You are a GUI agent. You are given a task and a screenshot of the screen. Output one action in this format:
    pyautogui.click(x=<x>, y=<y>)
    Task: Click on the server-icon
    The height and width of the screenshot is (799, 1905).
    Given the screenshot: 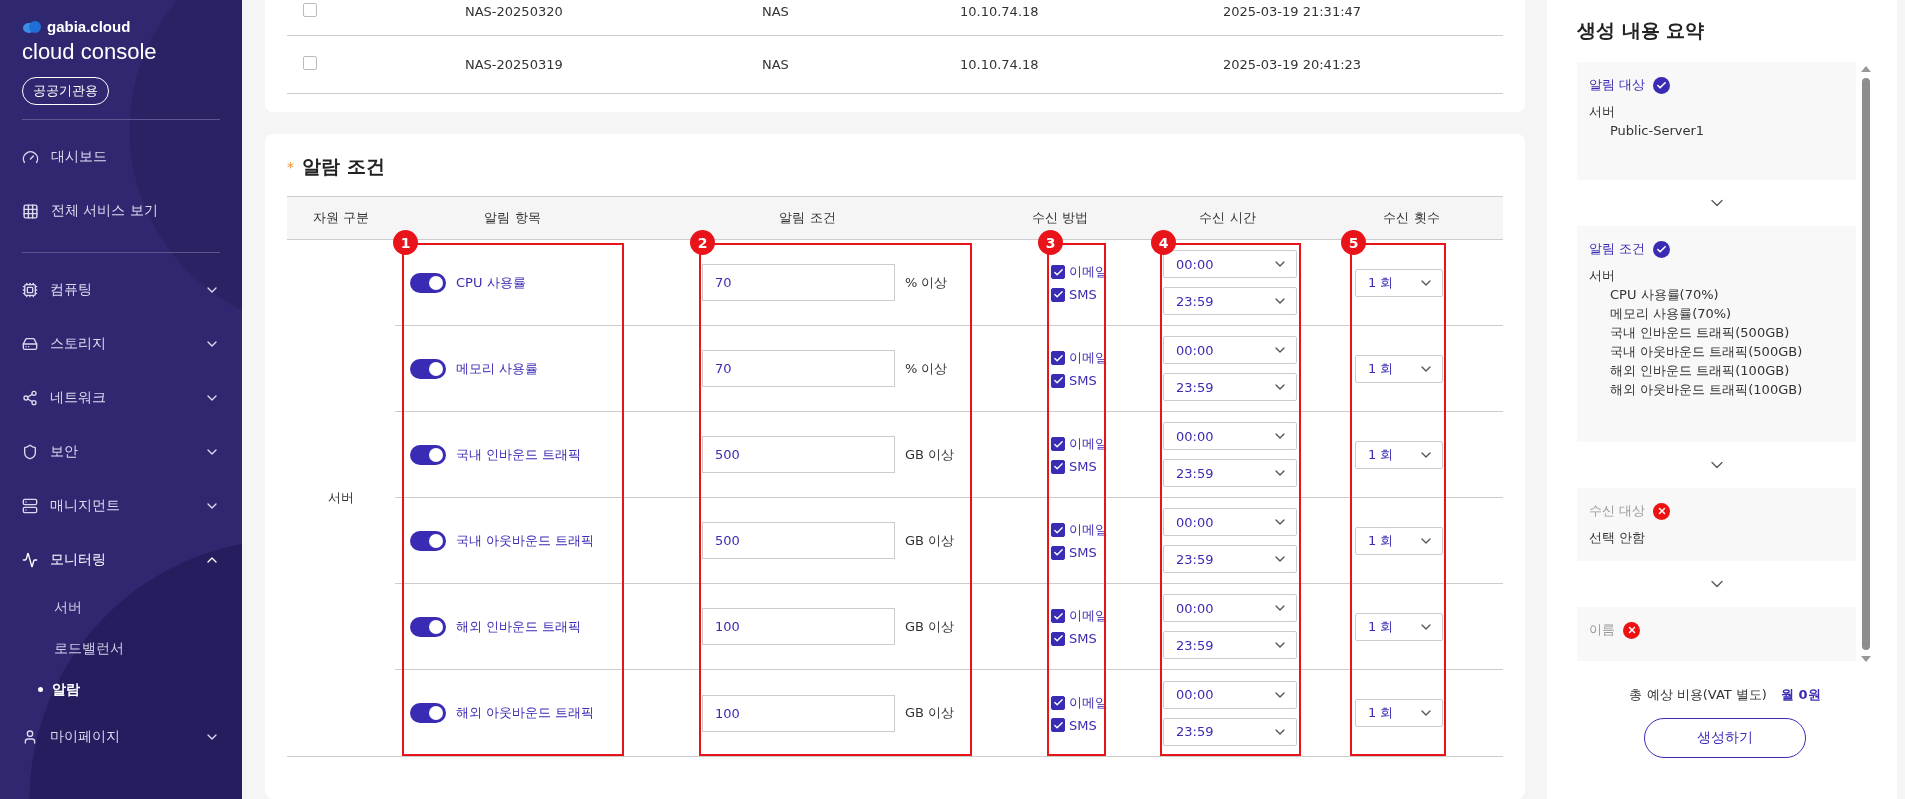 What is the action you would take?
    pyautogui.click(x=30, y=506)
    